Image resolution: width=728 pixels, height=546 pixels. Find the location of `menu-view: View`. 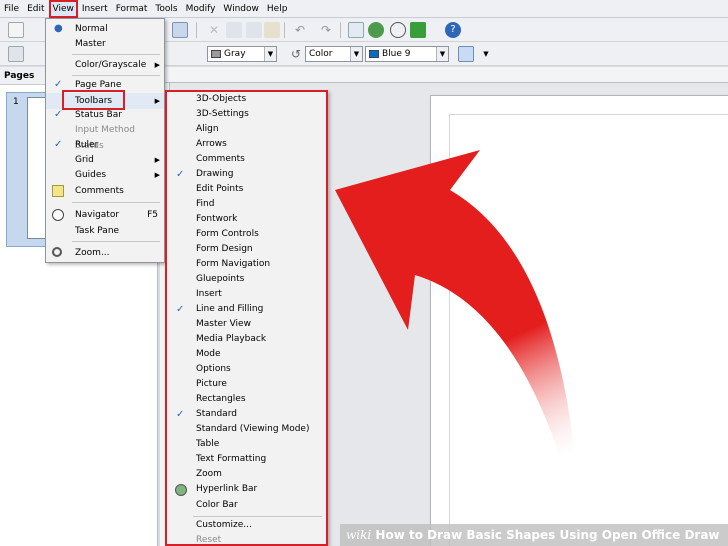

menu-view: View is located at coordinates (63, 9).